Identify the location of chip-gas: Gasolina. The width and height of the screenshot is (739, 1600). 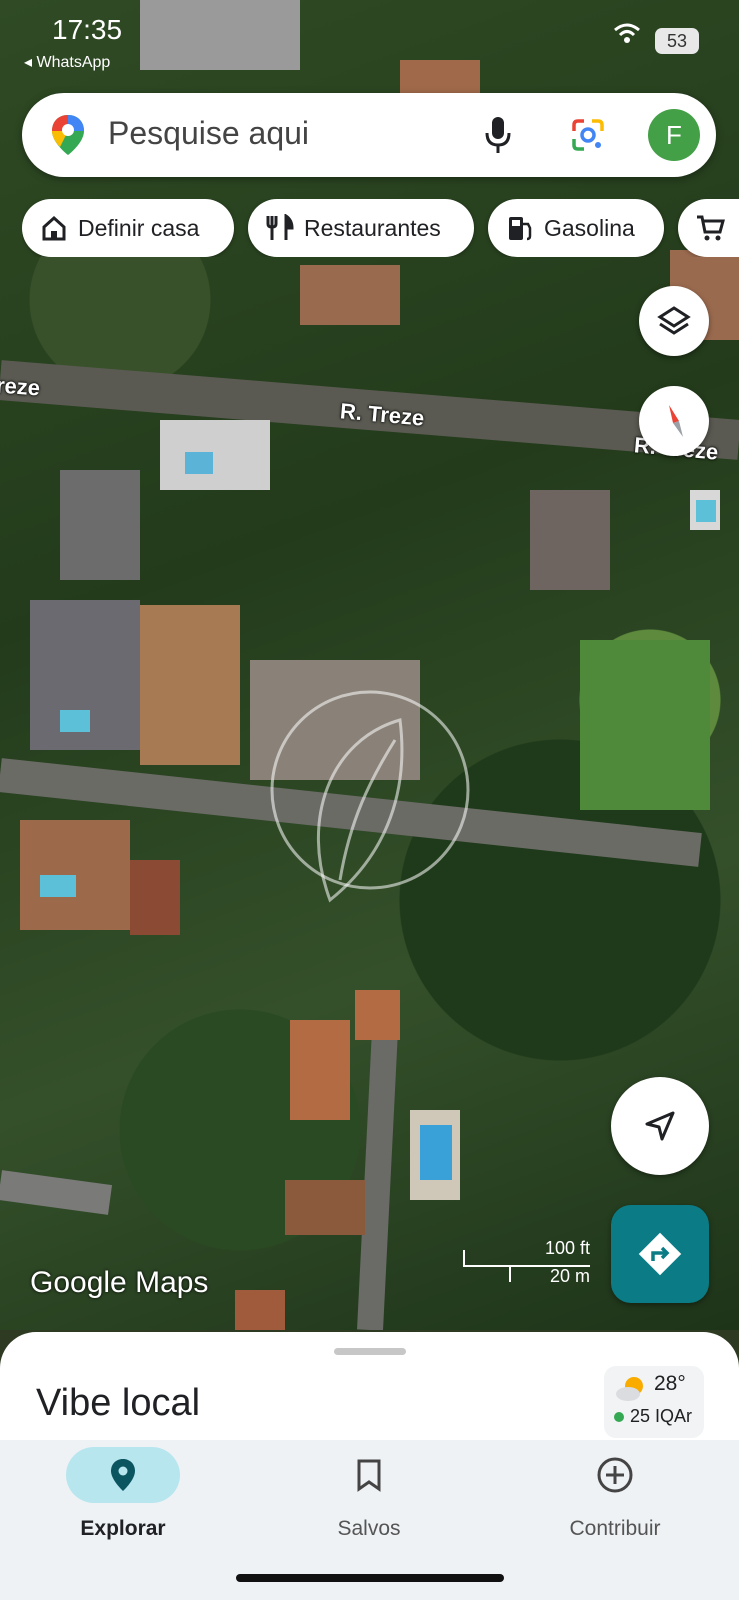
(576, 228).